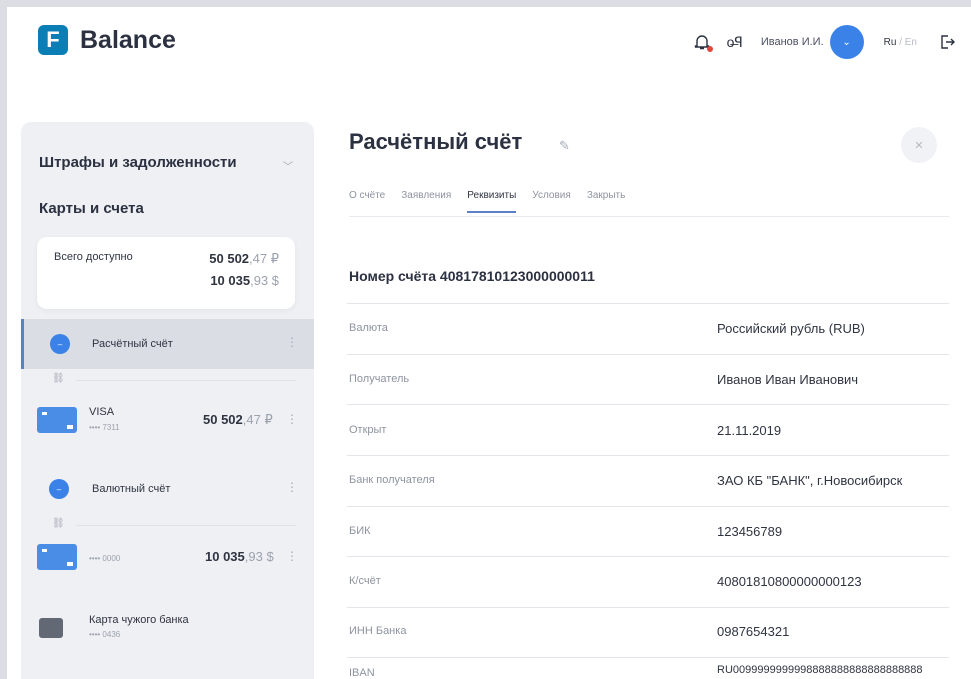  What do you see at coordinates (223, 419) in the screenshot?
I see `card-balance-int: 50 502` at bounding box center [223, 419].